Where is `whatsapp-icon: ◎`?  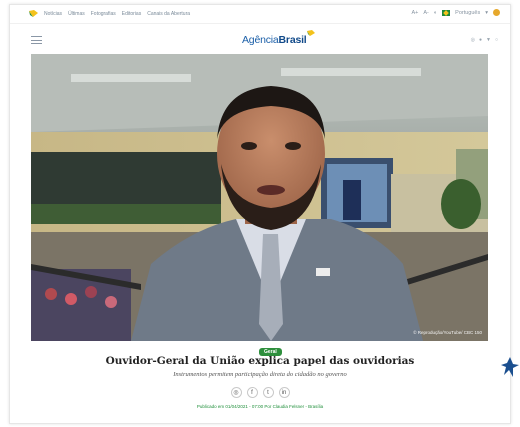 whatsapp-icon: ◎ is located at coordinates (236, 392).